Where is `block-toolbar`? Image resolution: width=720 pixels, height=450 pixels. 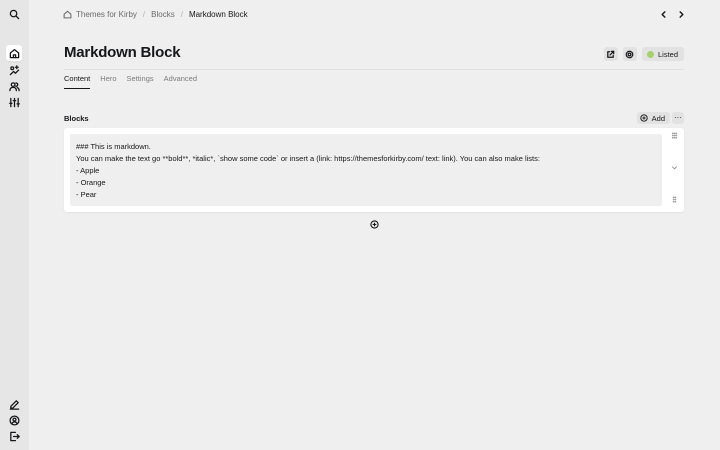 block-toolbar is located at coordinates (674, 170).